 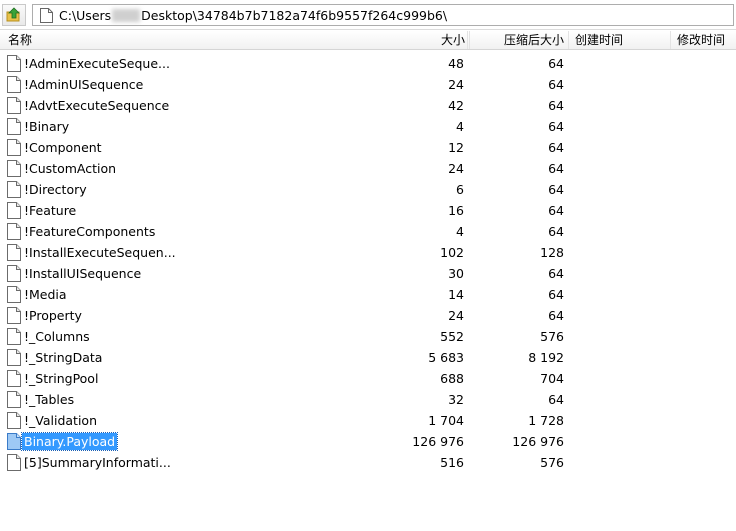 What do you see at coordinates (438, 441) in the screenshot?
I see `file-size: 126 976` at bounding box center [438, 441].